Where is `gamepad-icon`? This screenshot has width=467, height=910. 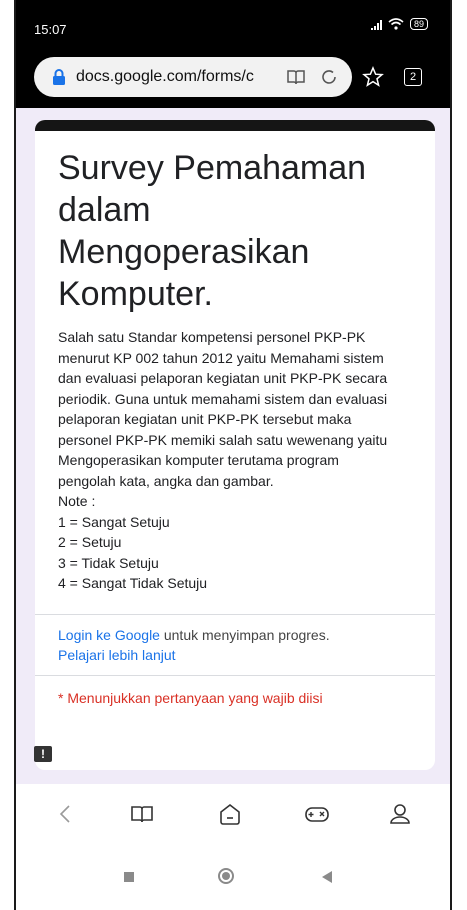
gamepad-icon is located at coordinates (317, 814).